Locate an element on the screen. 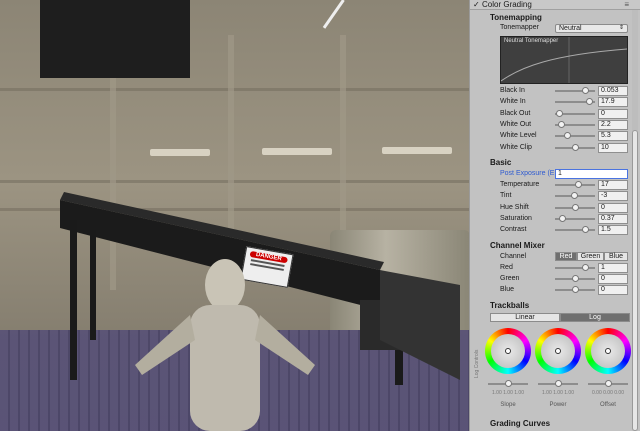  black-in-slider is located at coordinates (575, 90).